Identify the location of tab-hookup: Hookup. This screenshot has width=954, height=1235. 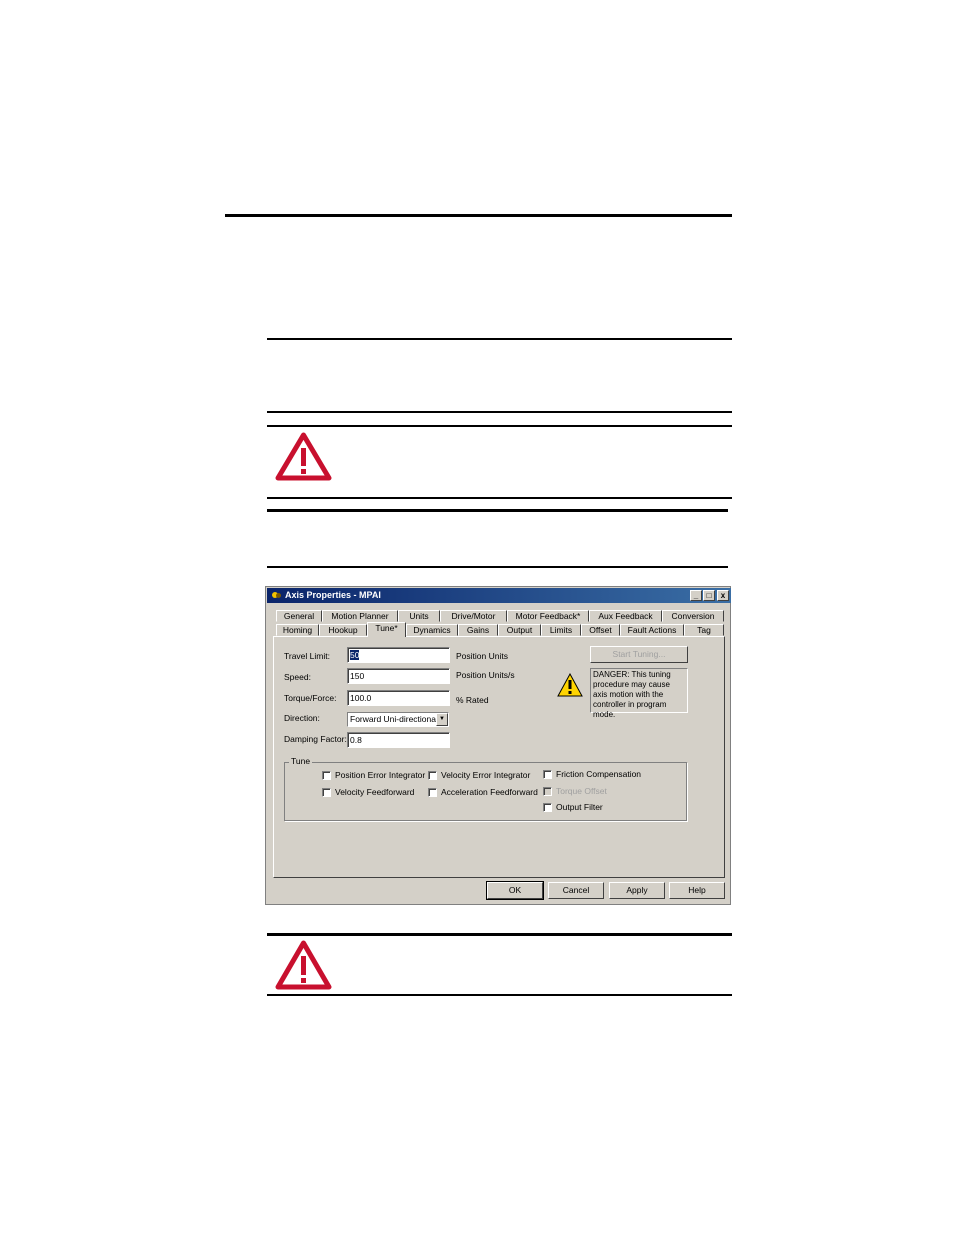
(343, 630).